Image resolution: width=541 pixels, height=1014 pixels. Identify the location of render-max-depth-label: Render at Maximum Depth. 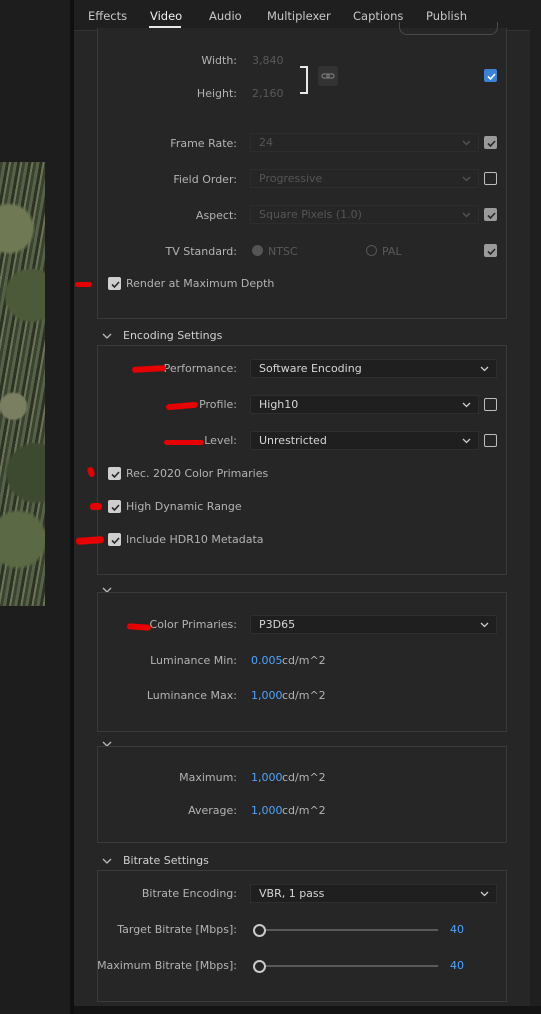
(200, 283).